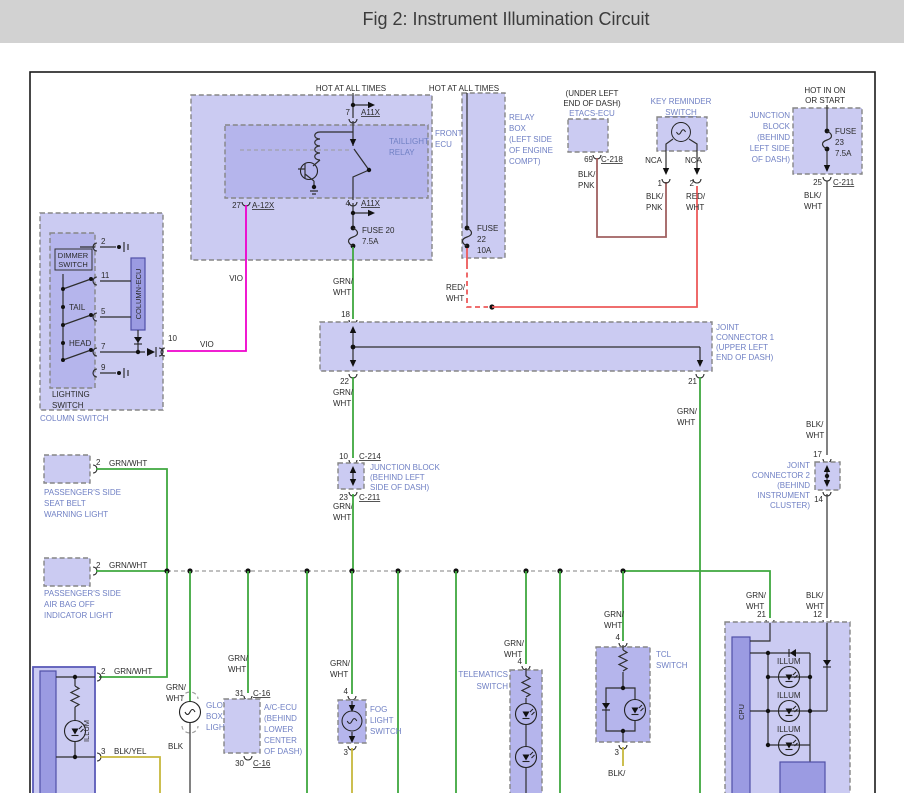  I want to click on pin3: 3, so click(346, 752).